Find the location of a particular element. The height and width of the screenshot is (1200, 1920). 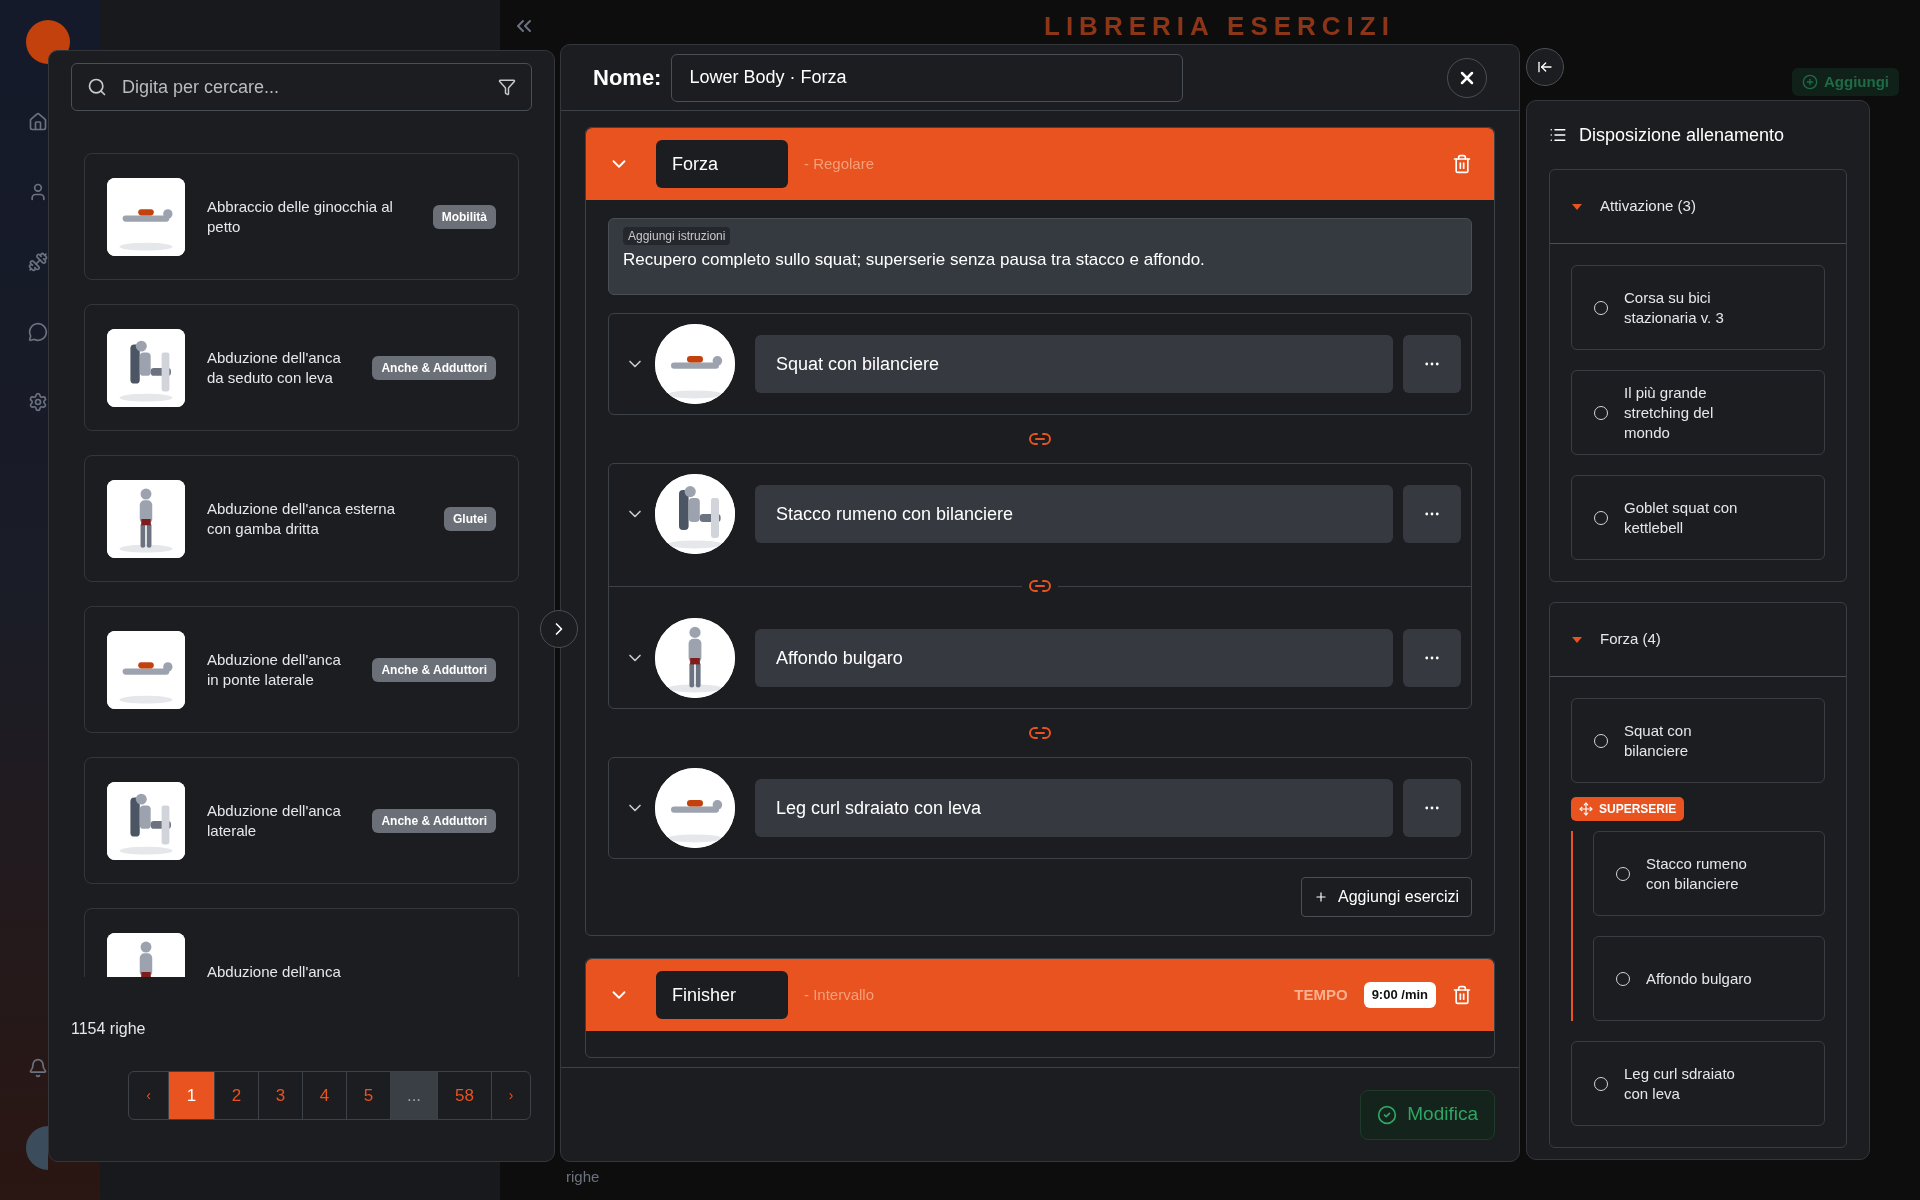

exercise-card: Abduzione dell'anca esterna con gamba dritta Glutei is located at coordinates (301, 518).